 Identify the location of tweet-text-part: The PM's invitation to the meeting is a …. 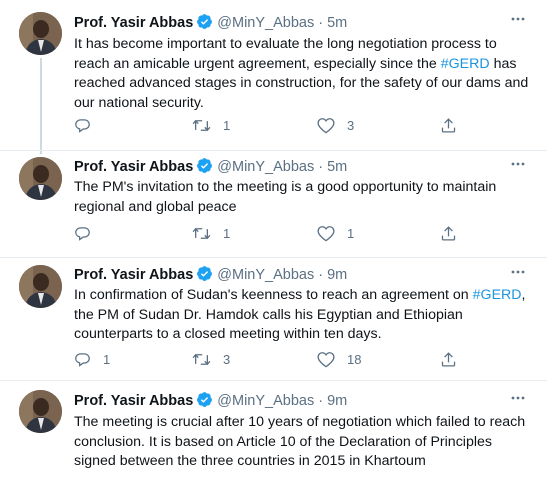
(285, 197).